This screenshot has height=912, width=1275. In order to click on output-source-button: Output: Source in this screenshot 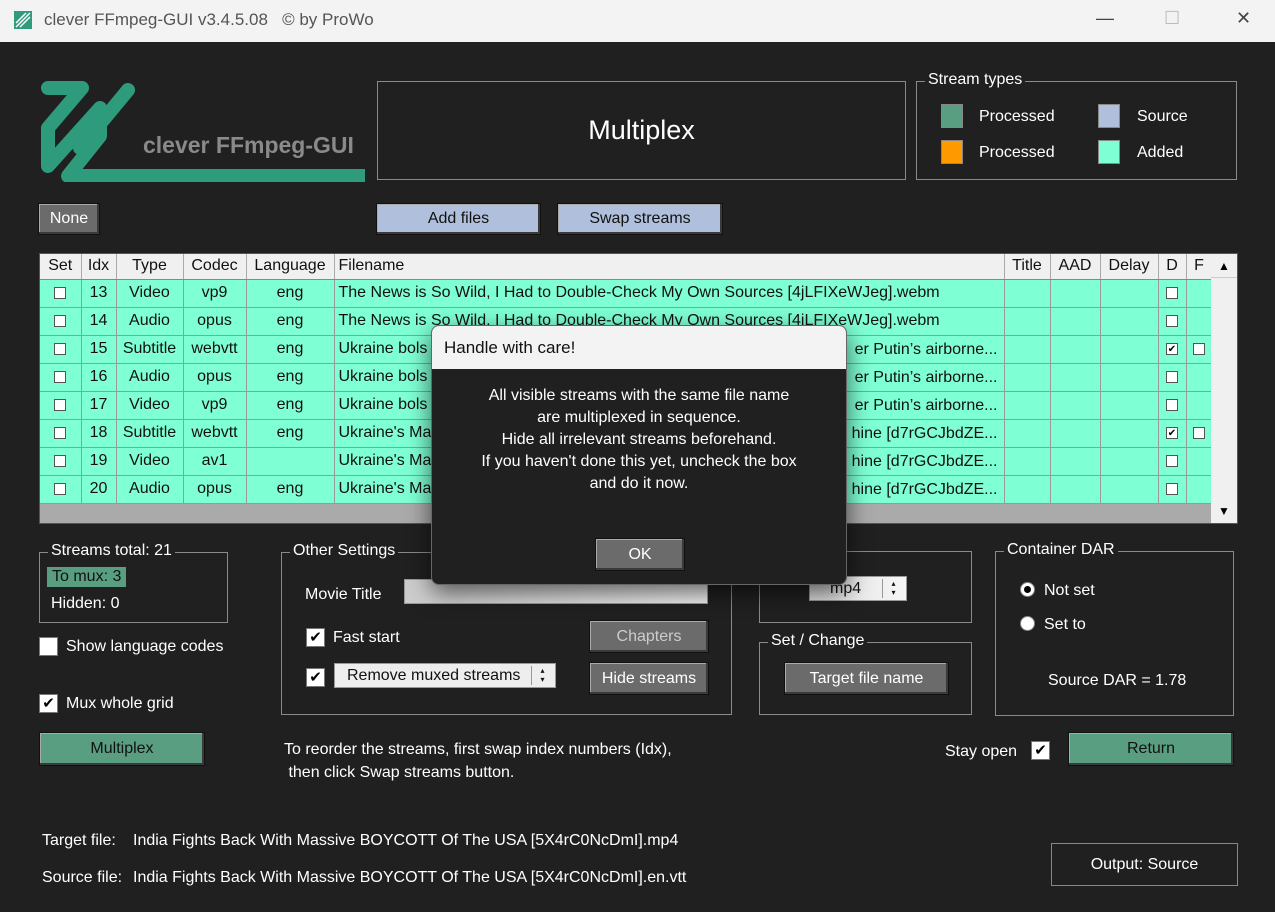, I will do `click(1144, 864)`.